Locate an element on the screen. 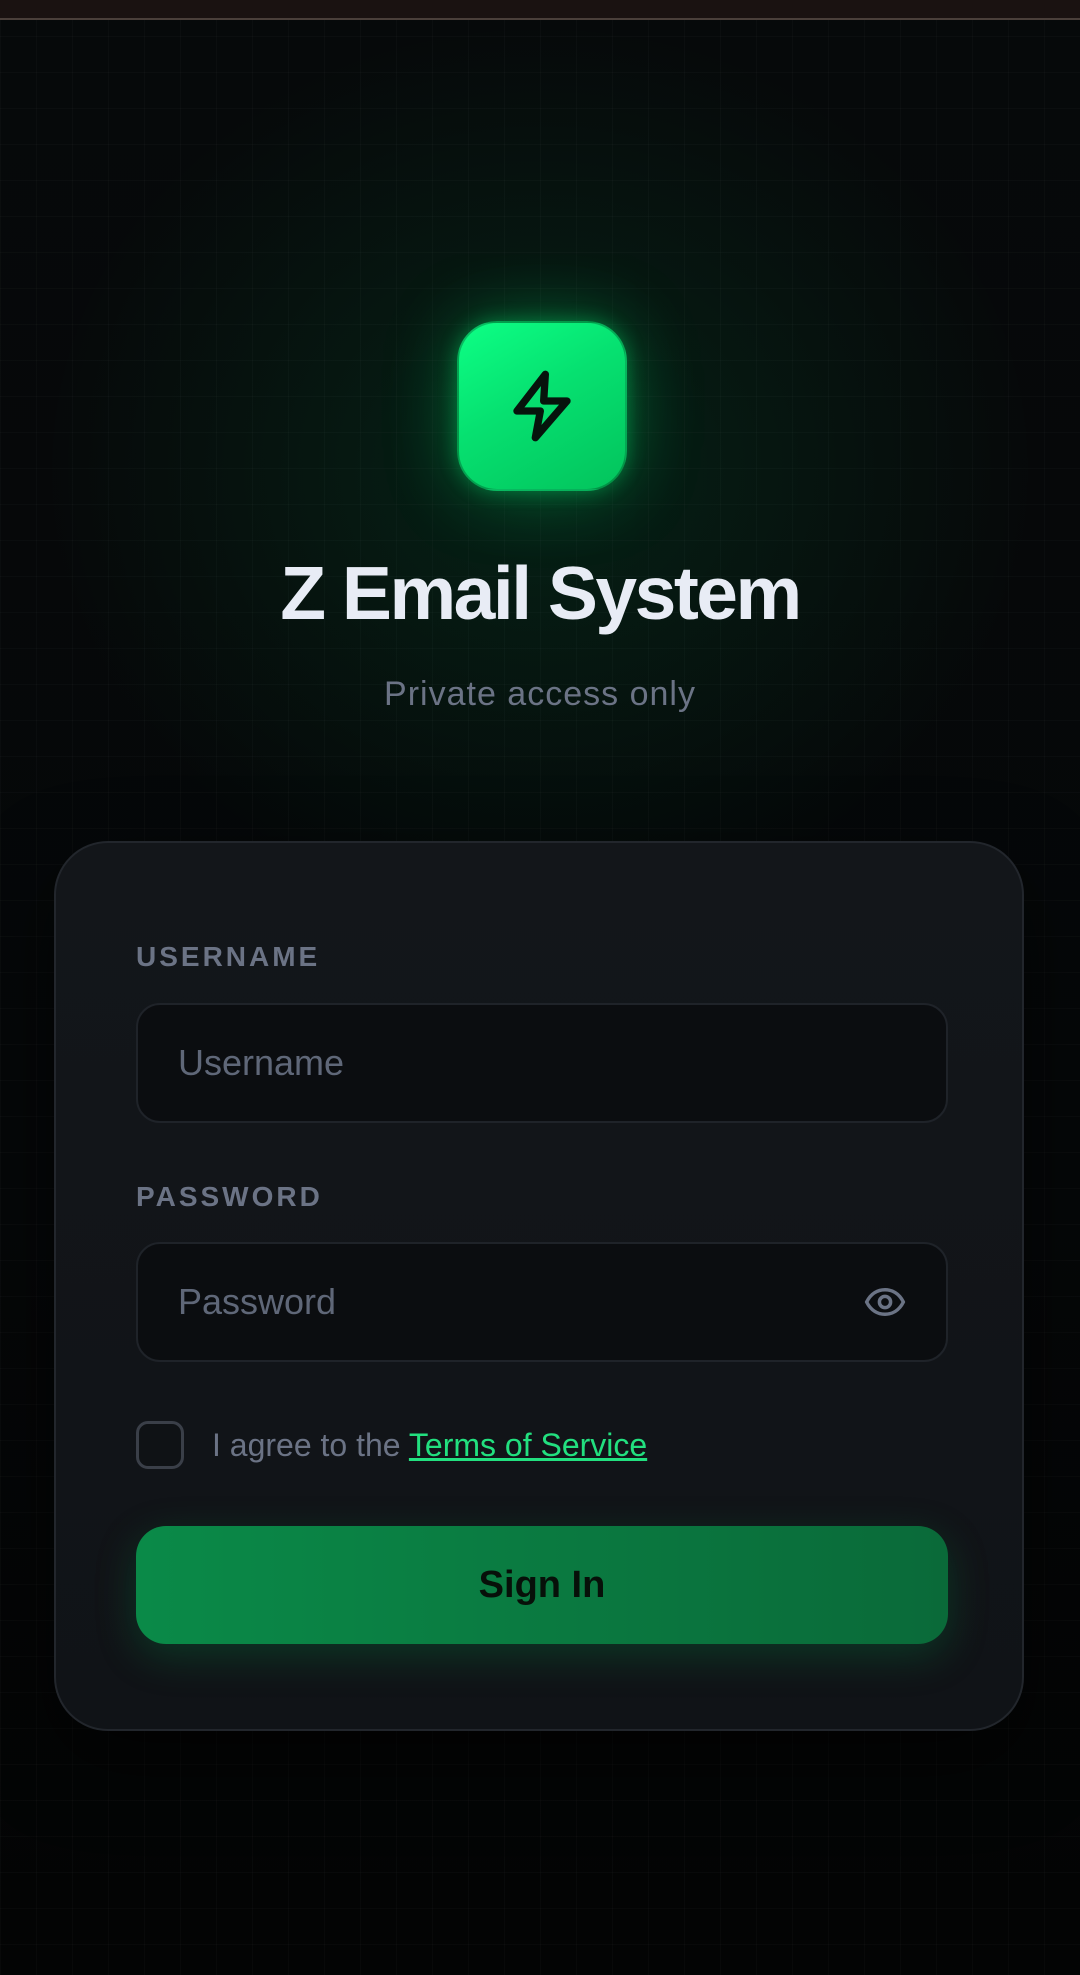 The height and width of the screenshot is (1975, 1080). password-field is located at coordinates (542, 1302).